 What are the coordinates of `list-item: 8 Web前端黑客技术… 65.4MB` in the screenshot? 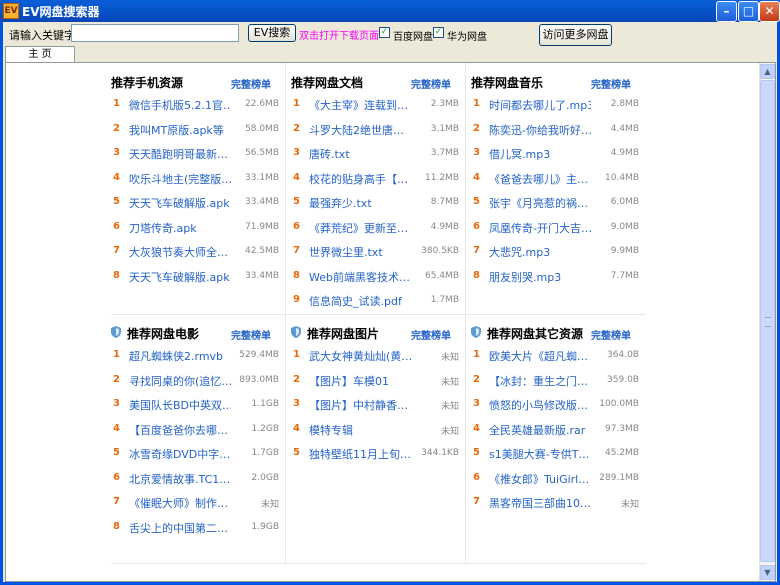 It's located at (381, 277).